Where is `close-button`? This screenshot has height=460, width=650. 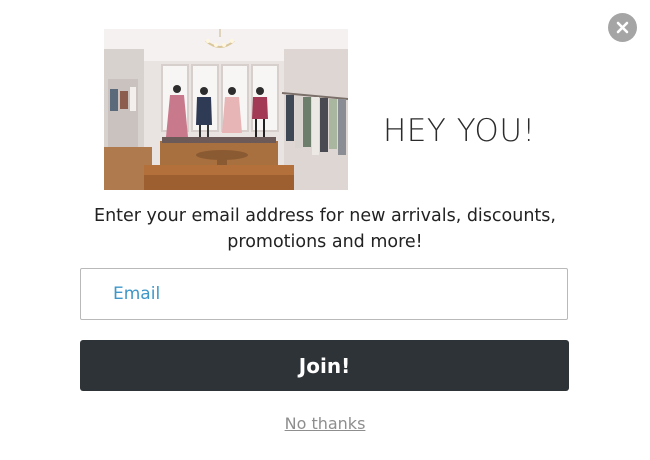
close-button is located at coordinates (622, 27).